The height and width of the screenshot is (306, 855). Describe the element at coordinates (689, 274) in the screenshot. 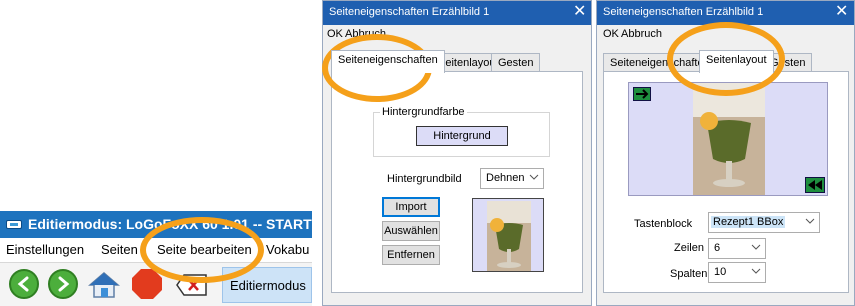

I see `cols-label: Spalten` at that location.